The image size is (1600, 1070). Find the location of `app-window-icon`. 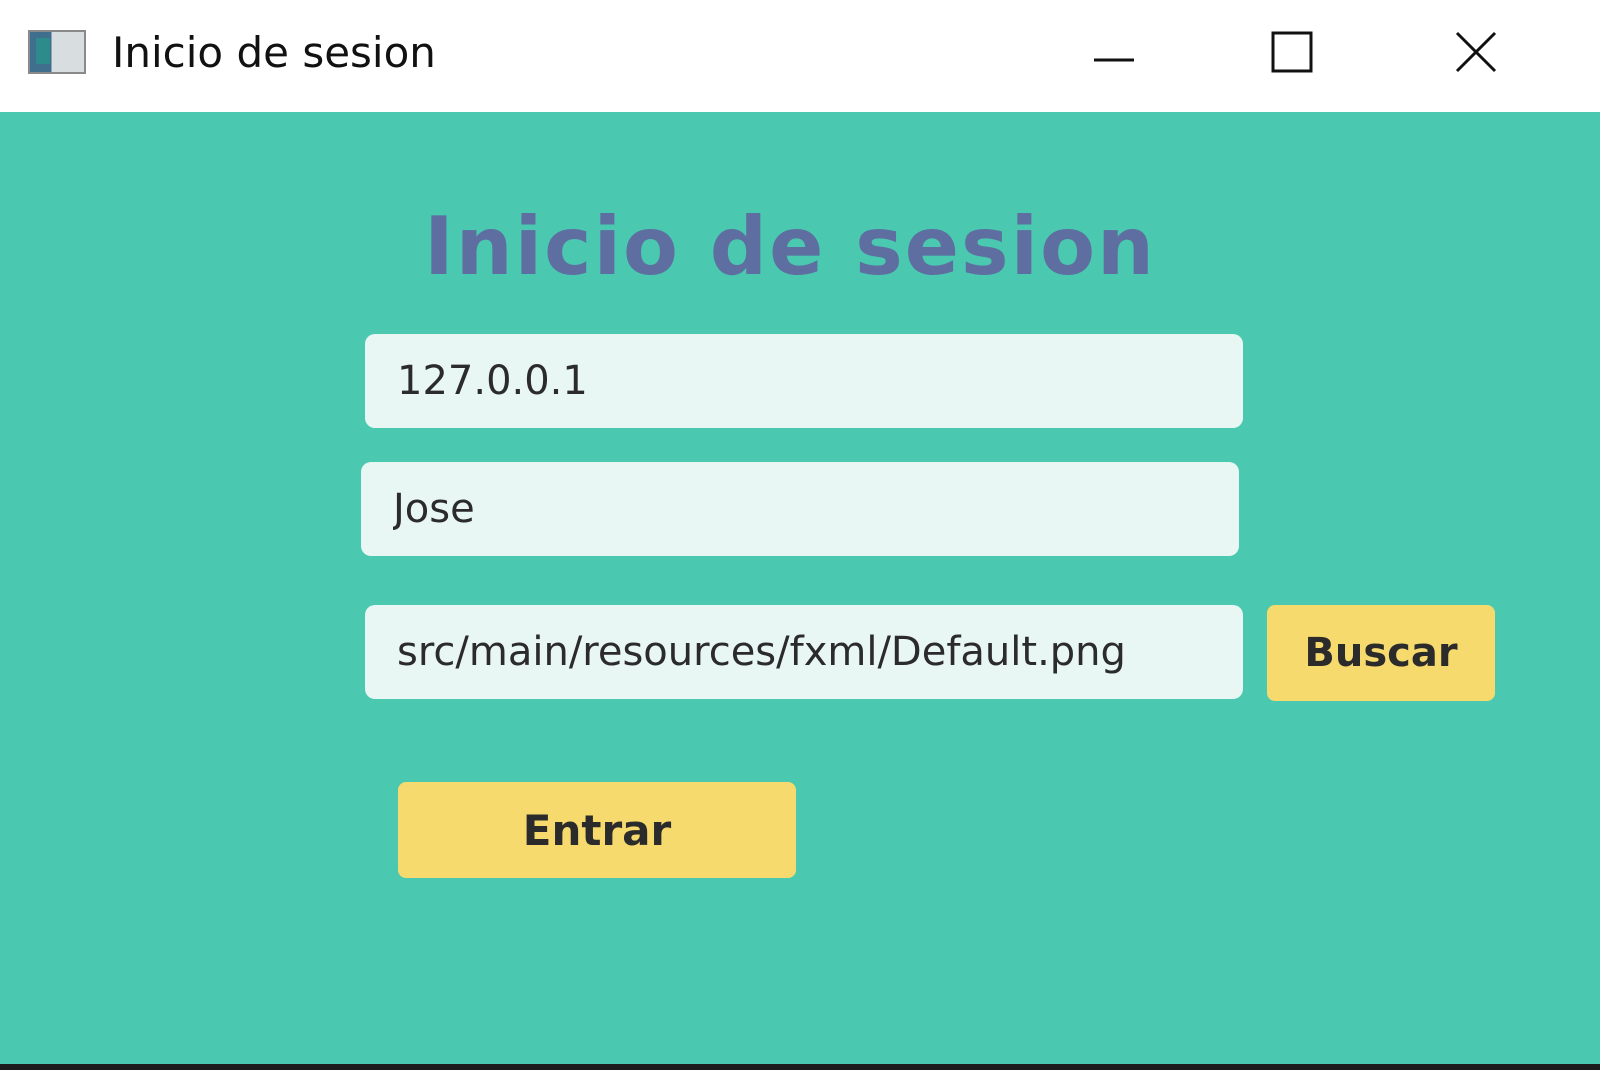

app-window-icon is located at coordinates (57, 52).